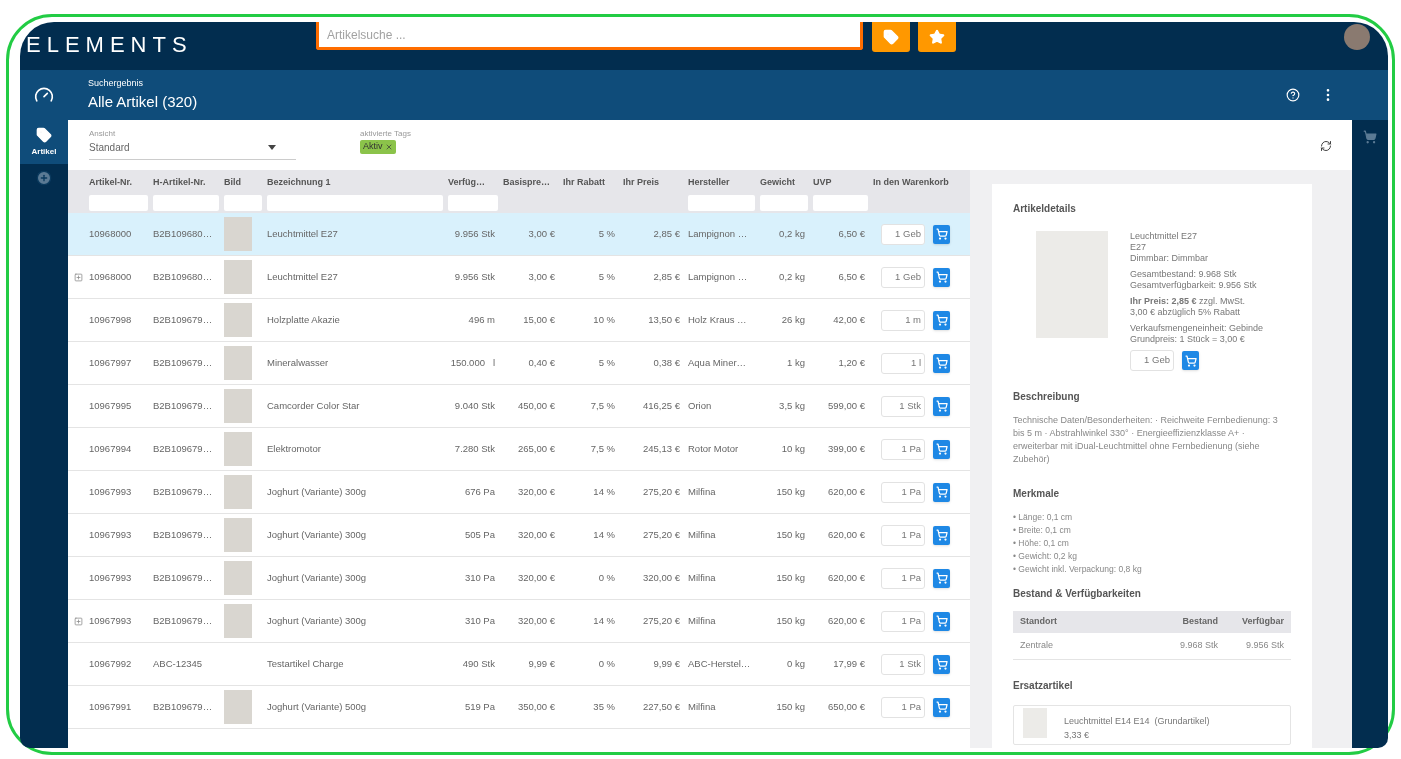 This screenshot has width=1401, height=759. What do you see at coordinates (472, 362) in the screenshot?
I see `table-cell-text: 150.000 l` at bounding box center [472, 362].